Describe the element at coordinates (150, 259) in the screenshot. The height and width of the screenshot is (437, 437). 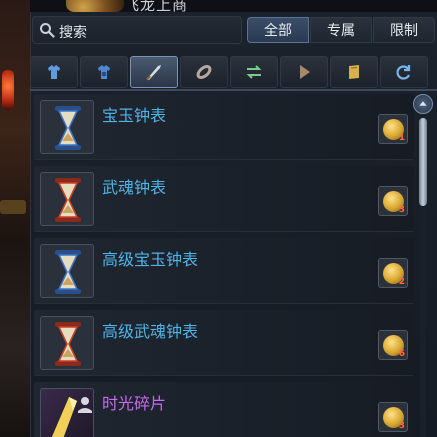
I see `item-name: 高级宝玉钟表` at that location.